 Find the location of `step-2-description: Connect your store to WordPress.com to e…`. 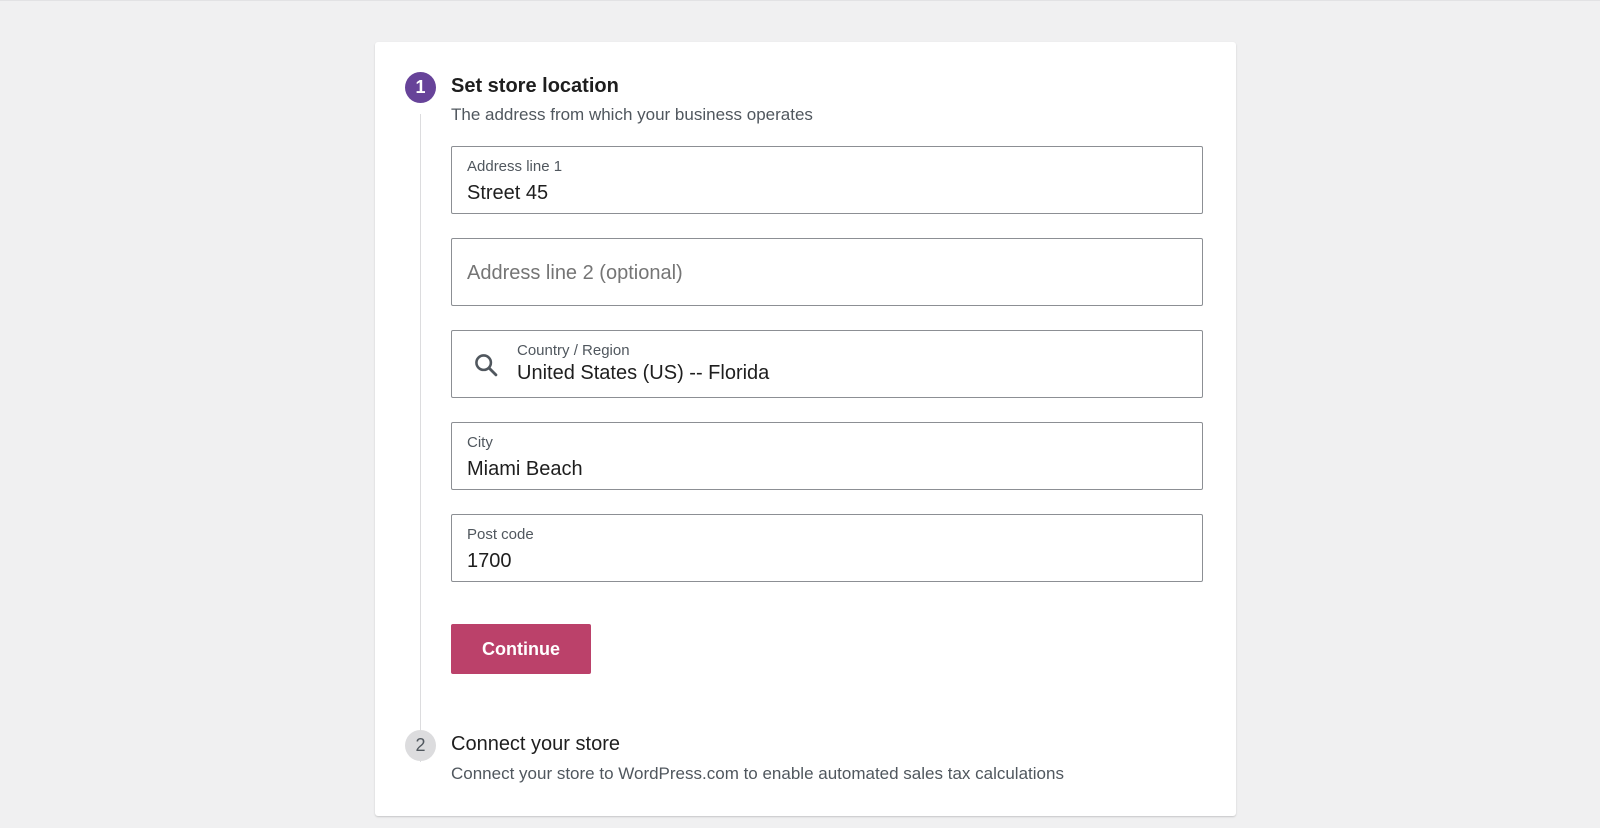

step-2-description: Connect your store to WordPress.com to e… is located at coordinates (757, 773).